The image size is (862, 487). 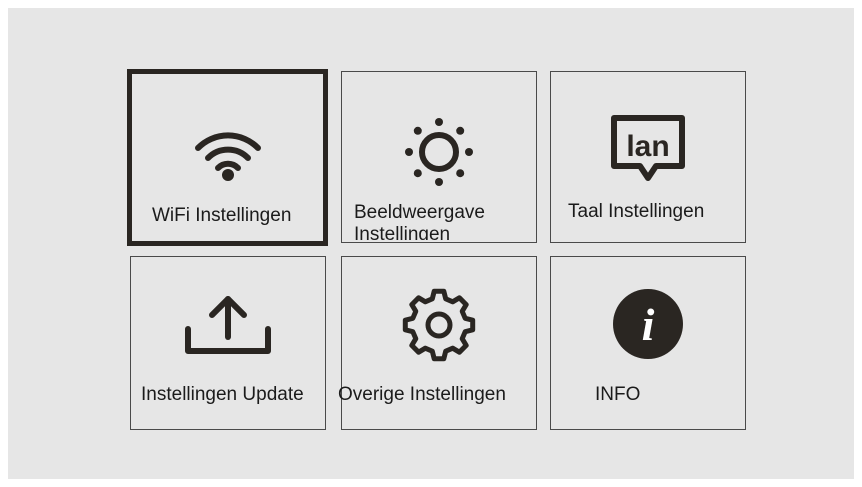 I want to click on info-tile: i INFO, so click(x=648, y=343).